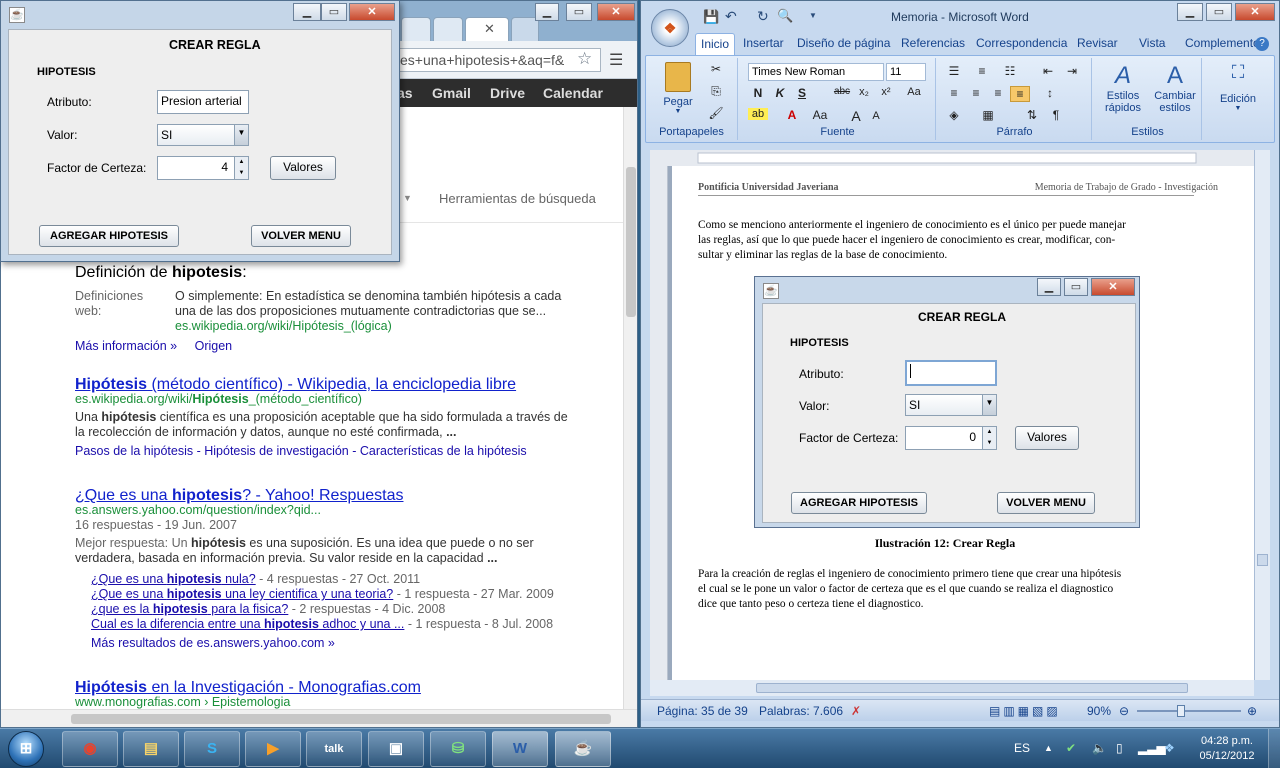  I want to click on tab-diseno: Diseño de página, so click(843, 43).